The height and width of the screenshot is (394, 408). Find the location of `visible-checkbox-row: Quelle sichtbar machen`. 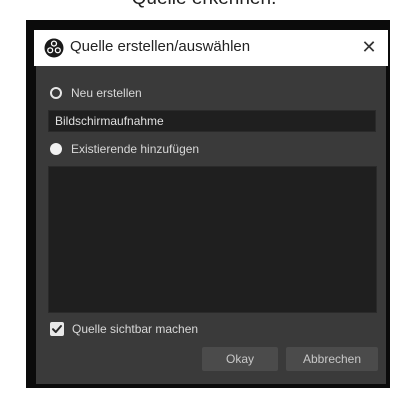

visible-checkbox-row: Quelle sichtbar machen is located at coordinates (124, 329).